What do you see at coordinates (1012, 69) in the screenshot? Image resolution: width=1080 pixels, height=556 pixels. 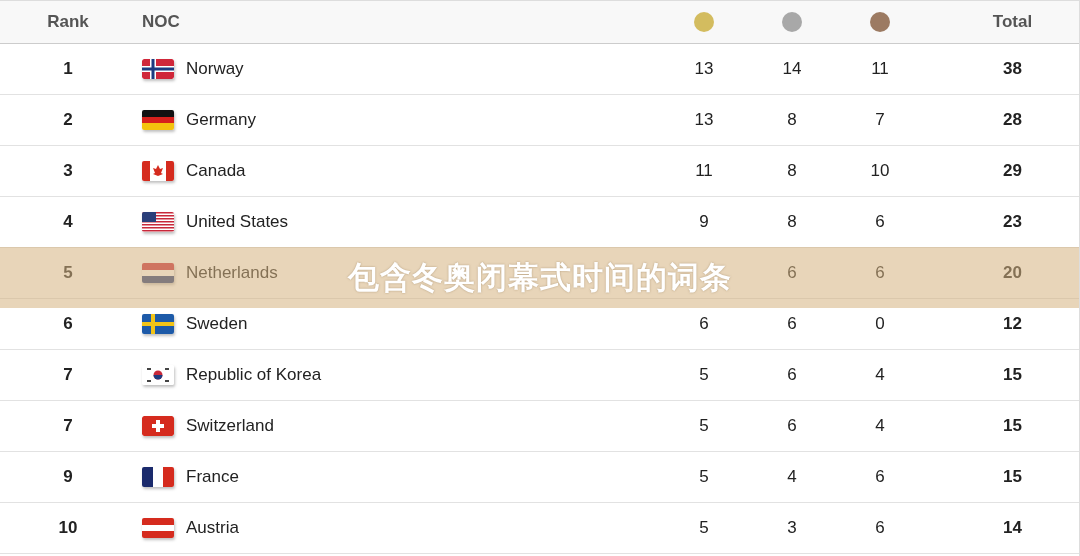 I see `total-cell-text: 38` at bounding box center [1012, 69].